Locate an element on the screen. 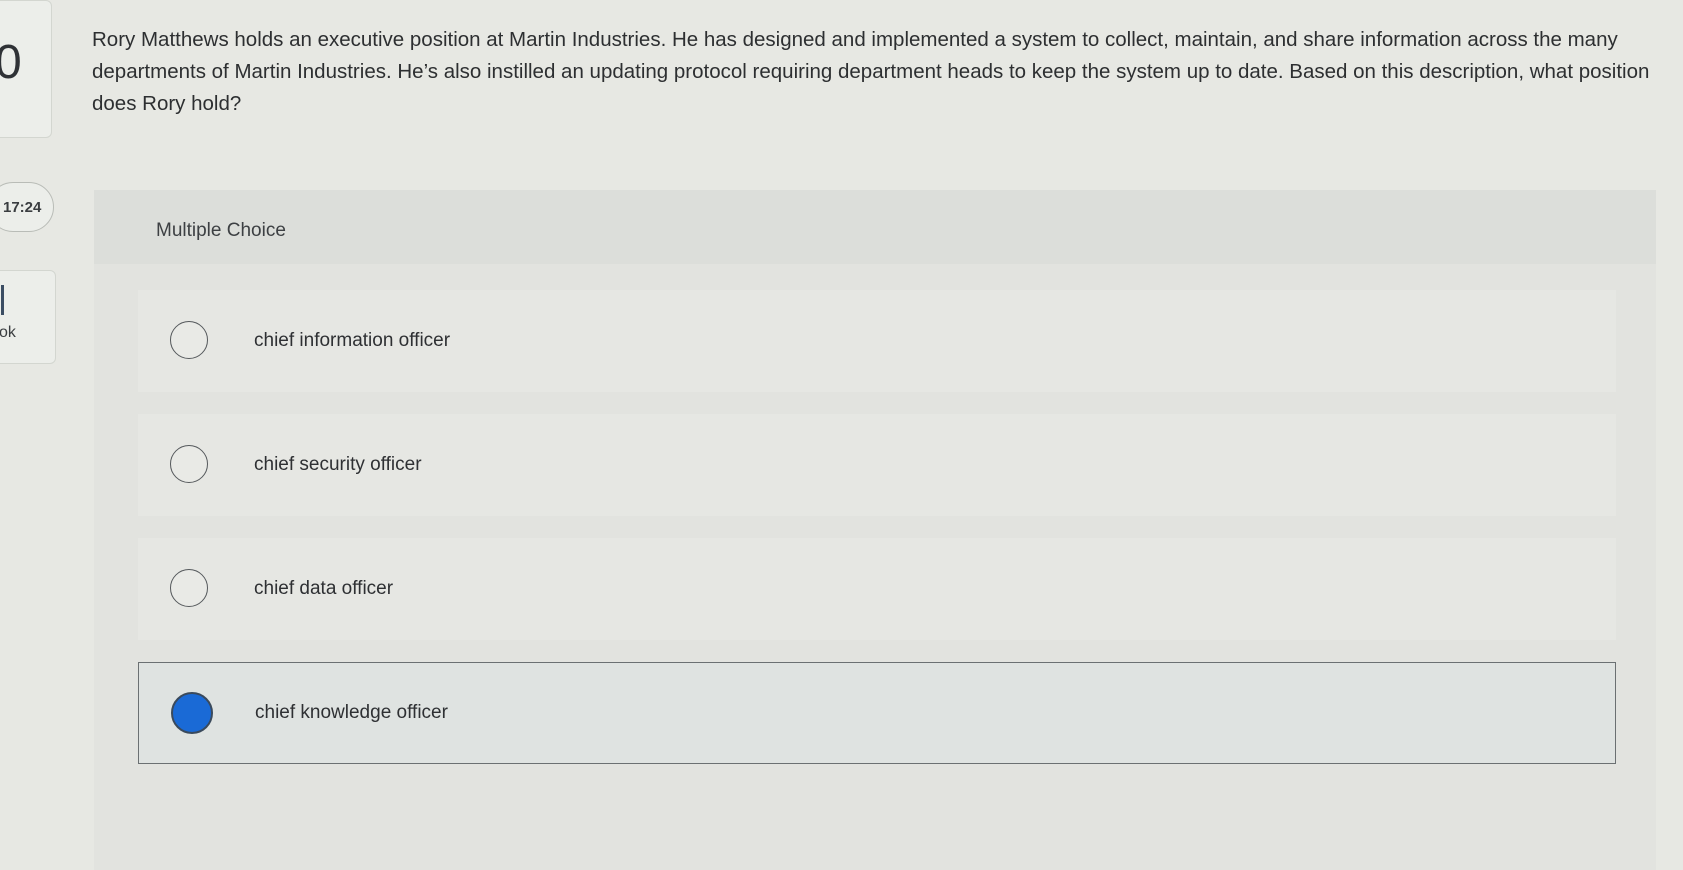  answer-label: chief knowledge officer is located at coordinates (351, 712).